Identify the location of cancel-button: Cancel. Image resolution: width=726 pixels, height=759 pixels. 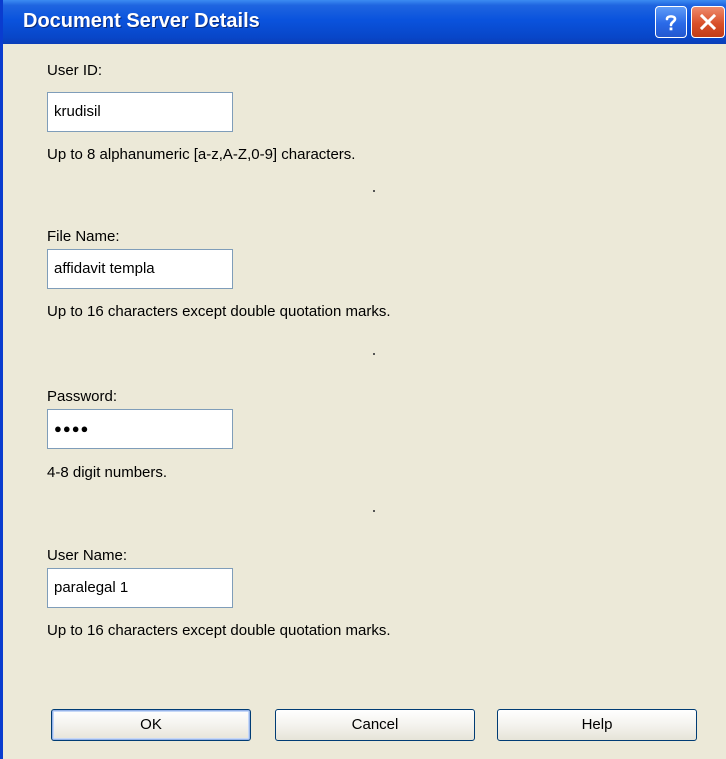
(375, 725).